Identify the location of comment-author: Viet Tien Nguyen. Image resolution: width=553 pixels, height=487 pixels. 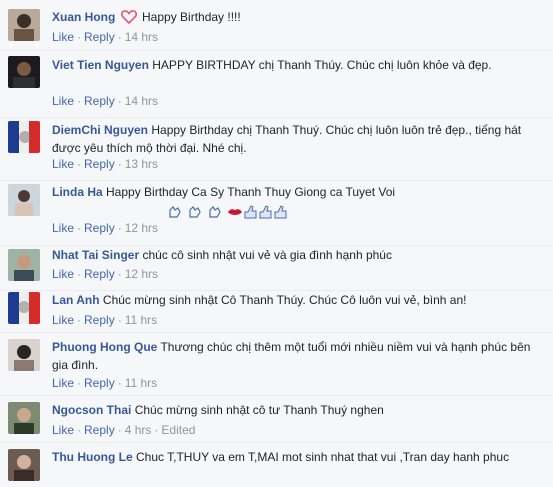
(100, 65).